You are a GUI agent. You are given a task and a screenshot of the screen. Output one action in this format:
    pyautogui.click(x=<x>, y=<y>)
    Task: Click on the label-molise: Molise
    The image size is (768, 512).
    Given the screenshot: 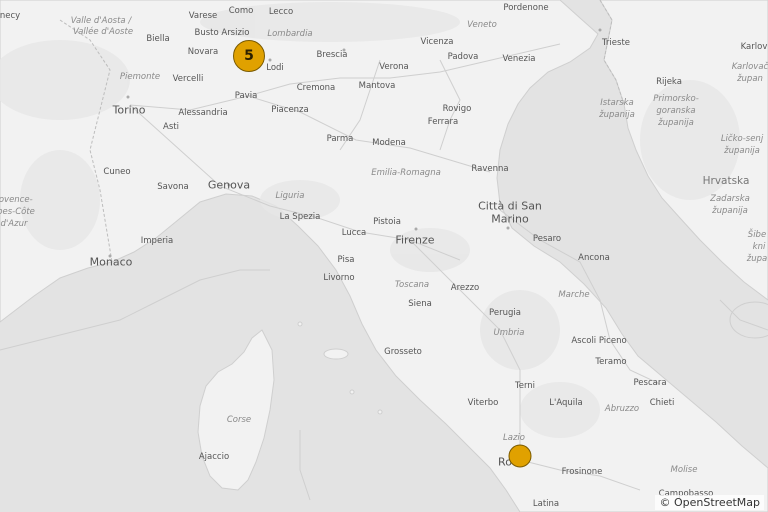 What is the action you would take?
    pyautogui.click(x=684, y=469)
    